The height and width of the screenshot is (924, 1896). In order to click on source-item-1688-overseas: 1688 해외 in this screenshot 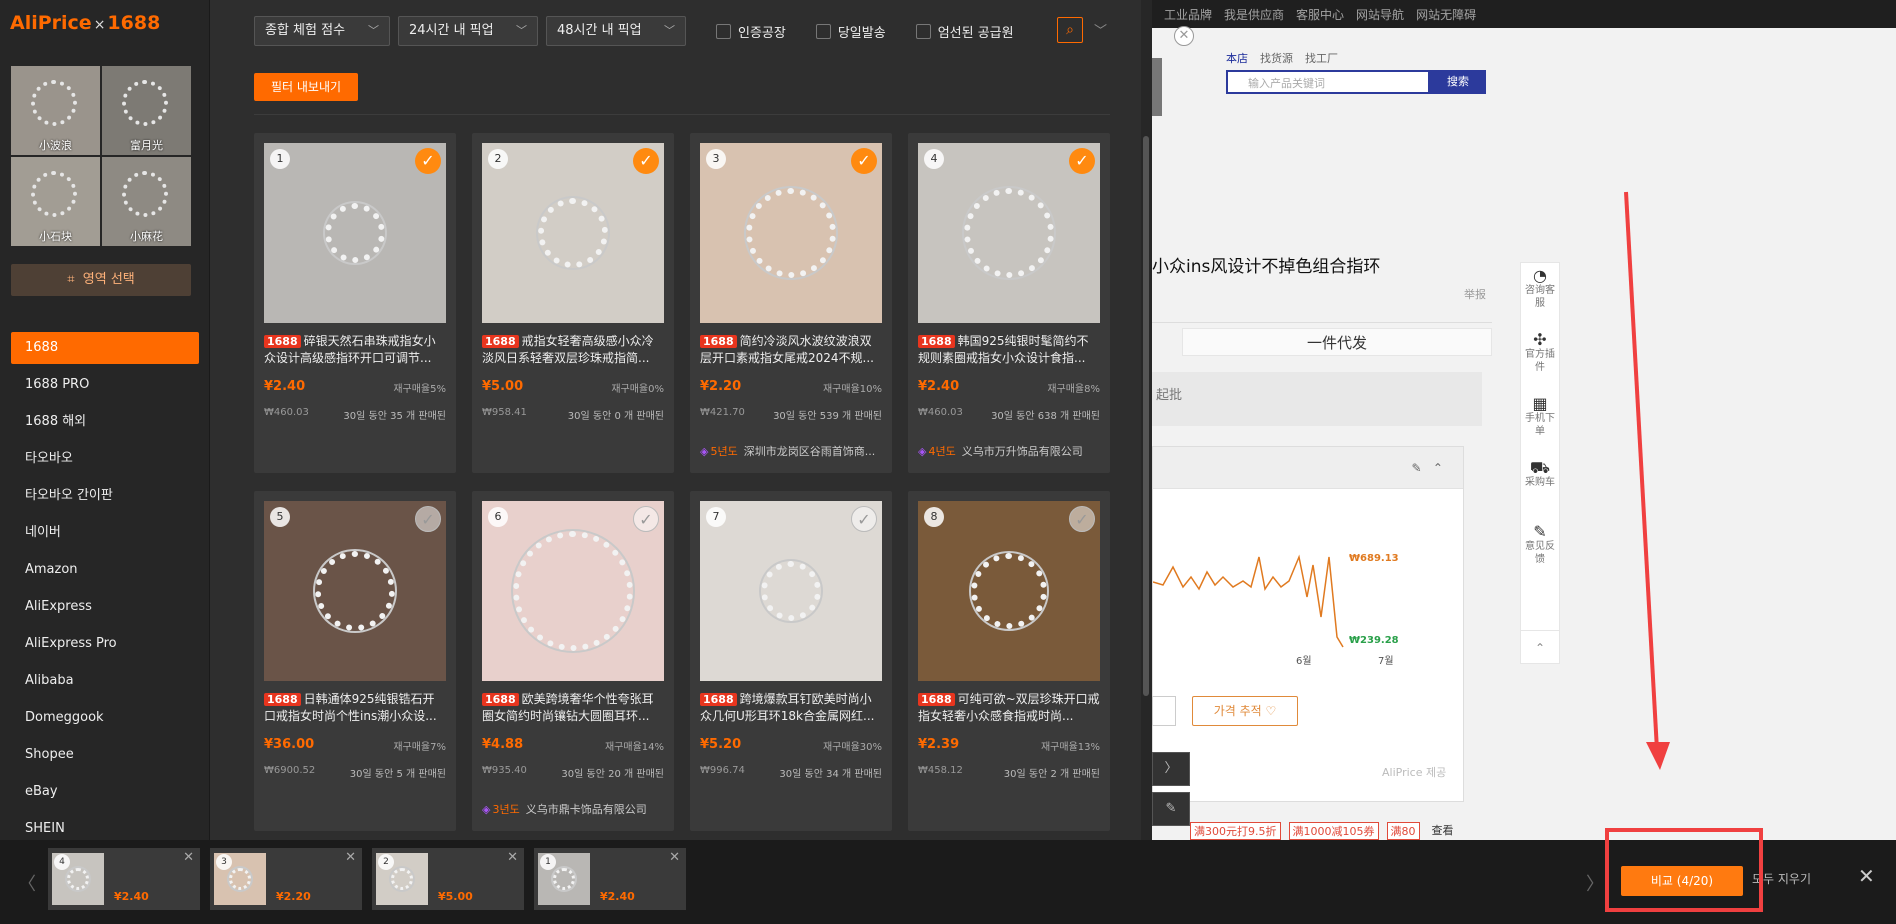, I will do `click(105, 424)`.